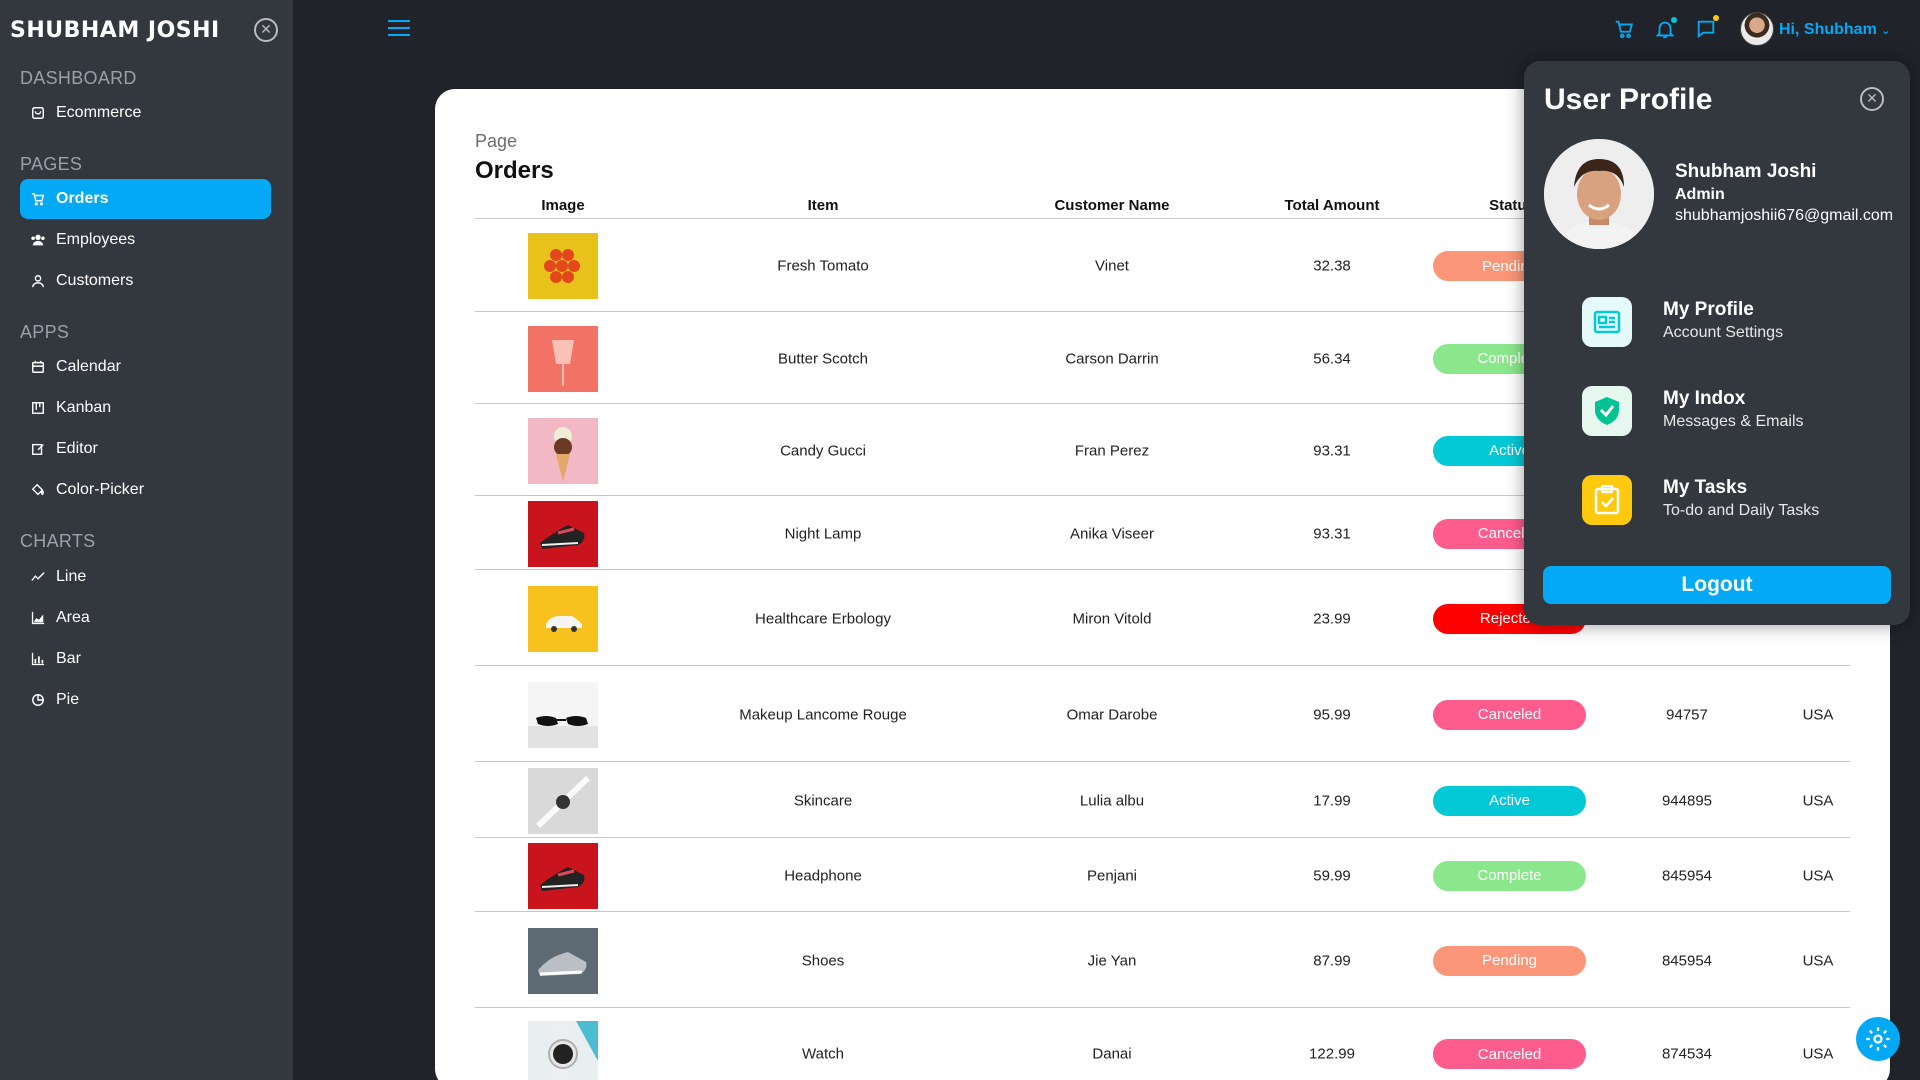 This screenshot has width=1920, height=1080. I want to click on close-popup-icon: ✕, so click(1872, 99).